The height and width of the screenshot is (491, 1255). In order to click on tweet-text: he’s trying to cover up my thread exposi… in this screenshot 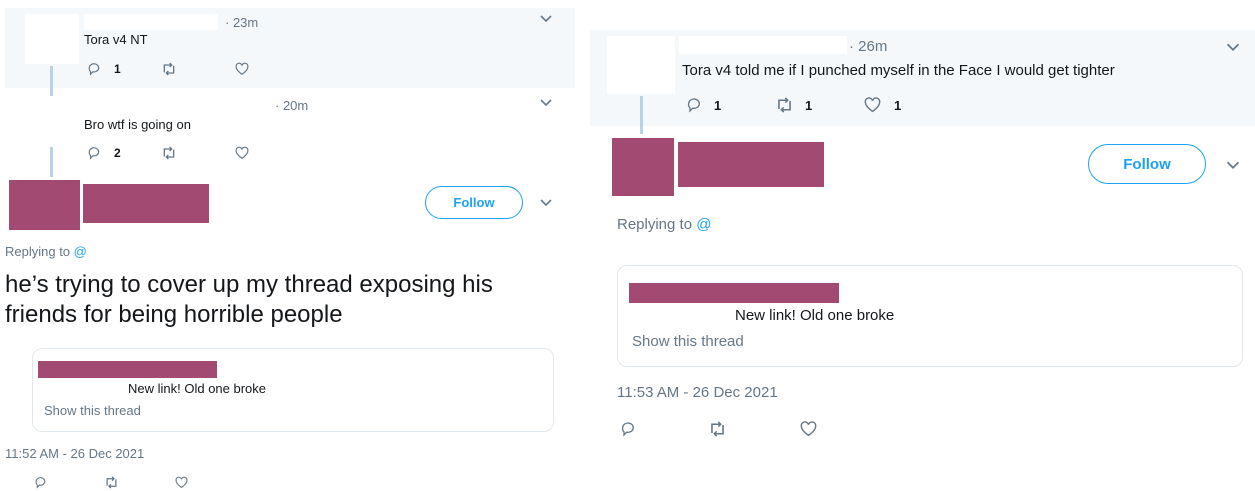, I will do `click(249, 299)`.